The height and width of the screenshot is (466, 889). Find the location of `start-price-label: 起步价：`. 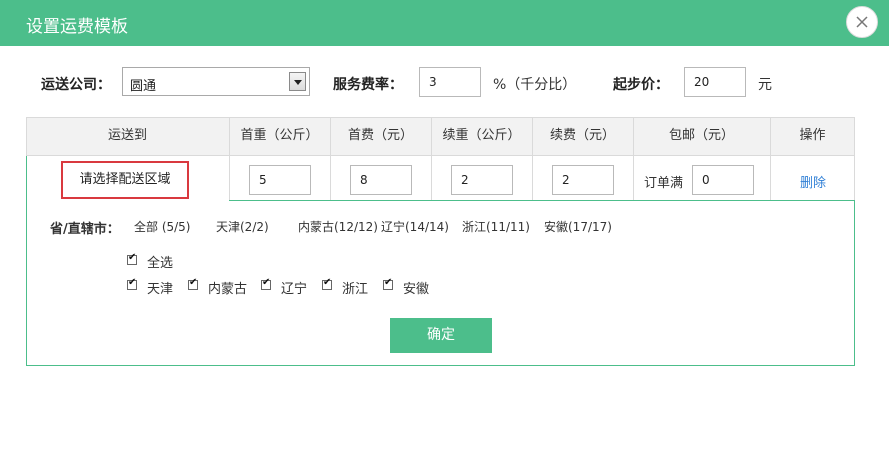

start-price-label: 起步价： is located at coordinates (641, 85).